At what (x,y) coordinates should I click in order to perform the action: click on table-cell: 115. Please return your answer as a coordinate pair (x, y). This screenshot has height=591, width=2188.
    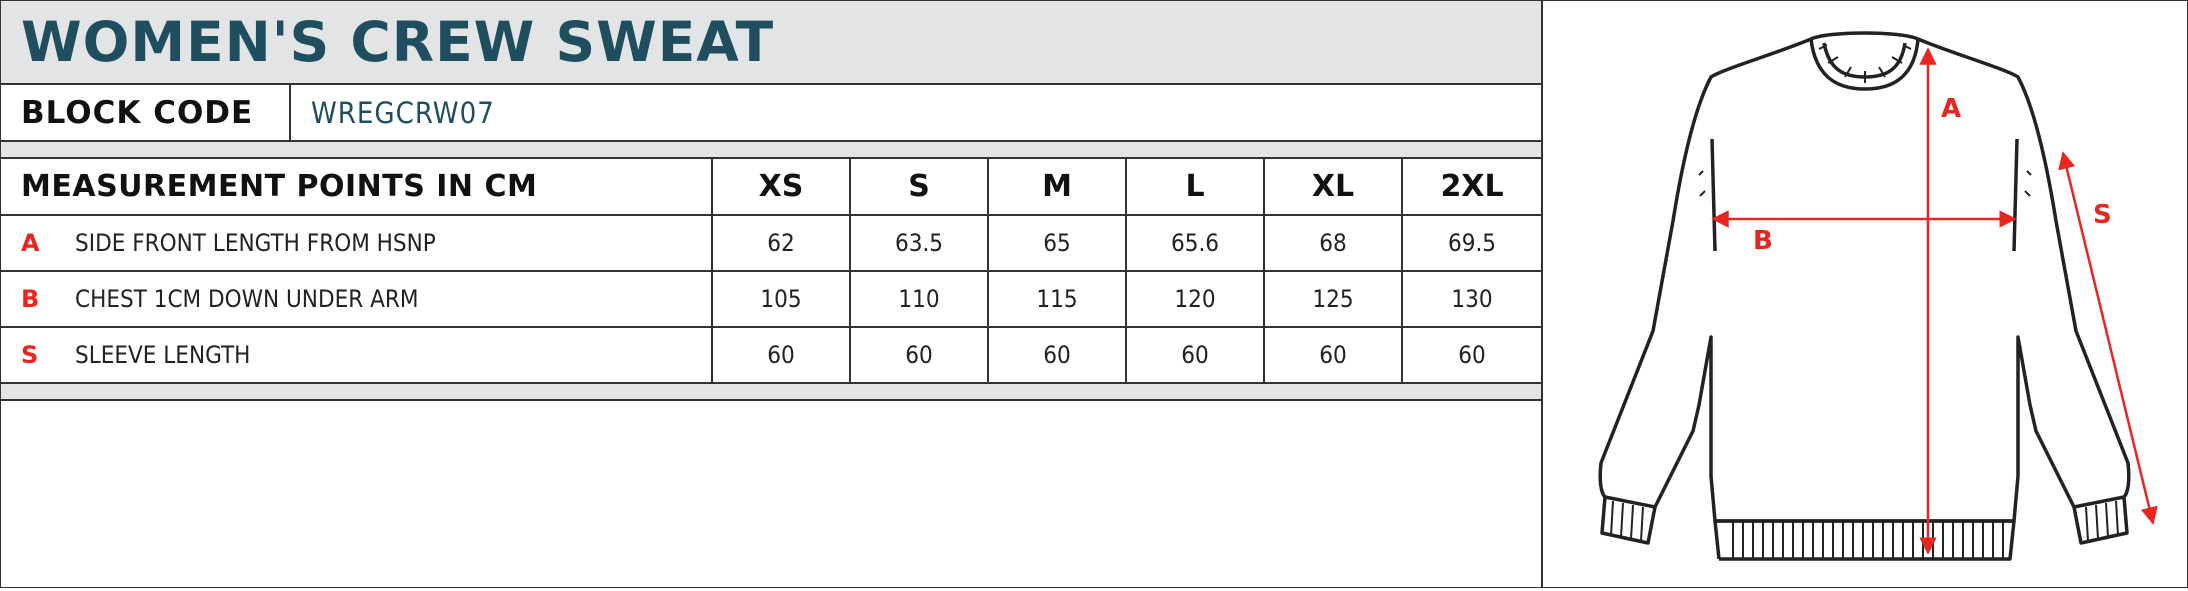
    Looking at the image, I should click on (1057, 299).